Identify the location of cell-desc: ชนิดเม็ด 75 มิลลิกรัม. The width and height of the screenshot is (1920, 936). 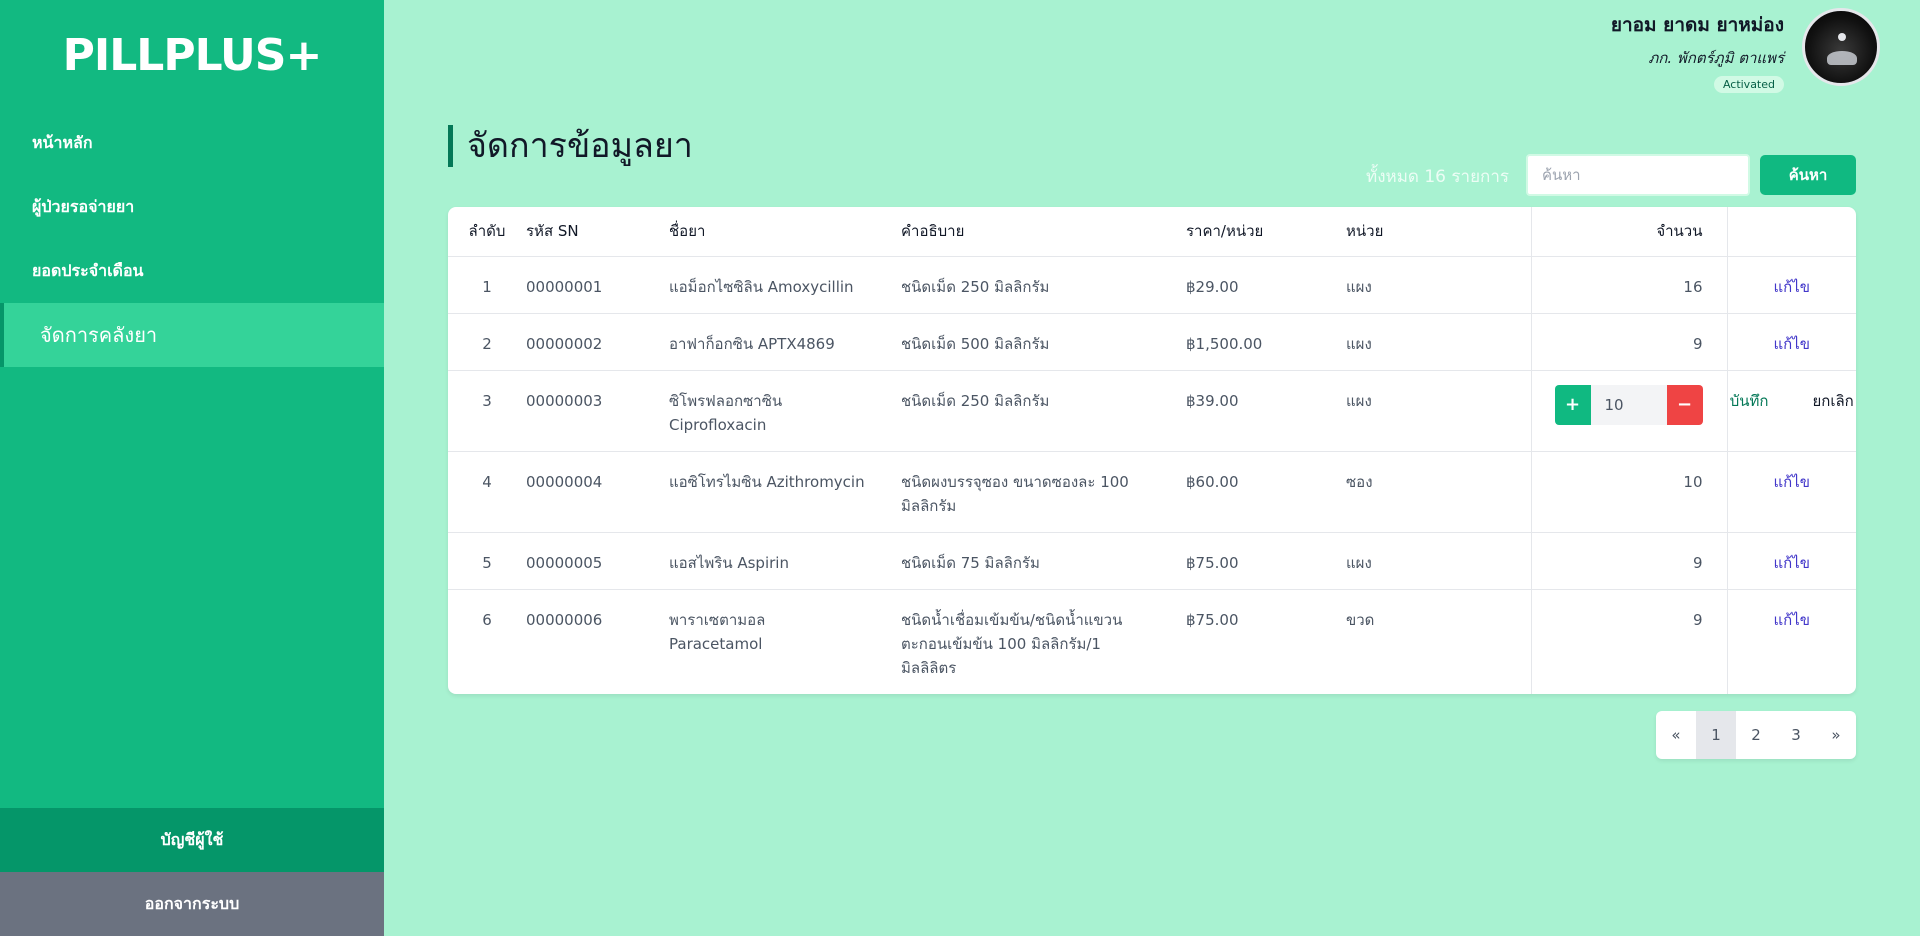
(1043, 561).